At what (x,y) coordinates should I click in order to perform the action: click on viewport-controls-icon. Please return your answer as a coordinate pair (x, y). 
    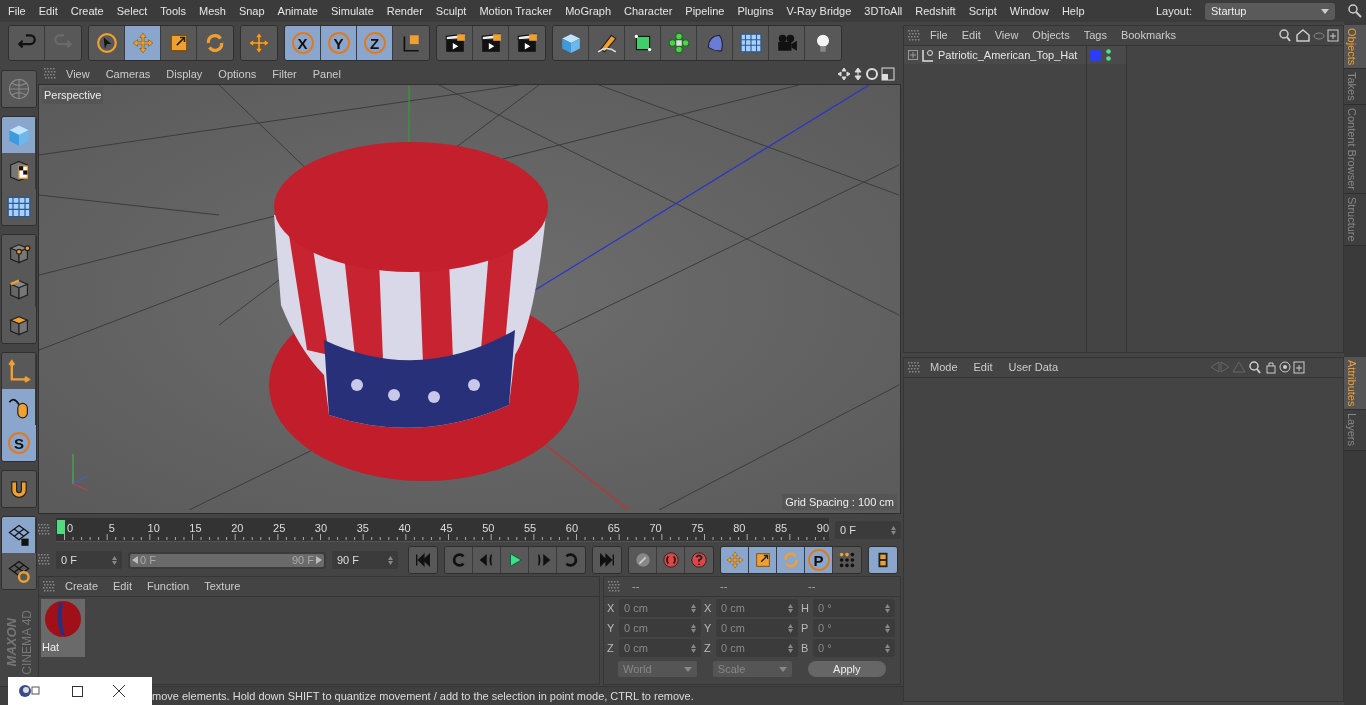
    Looking at the image, I should click on (866, 74).